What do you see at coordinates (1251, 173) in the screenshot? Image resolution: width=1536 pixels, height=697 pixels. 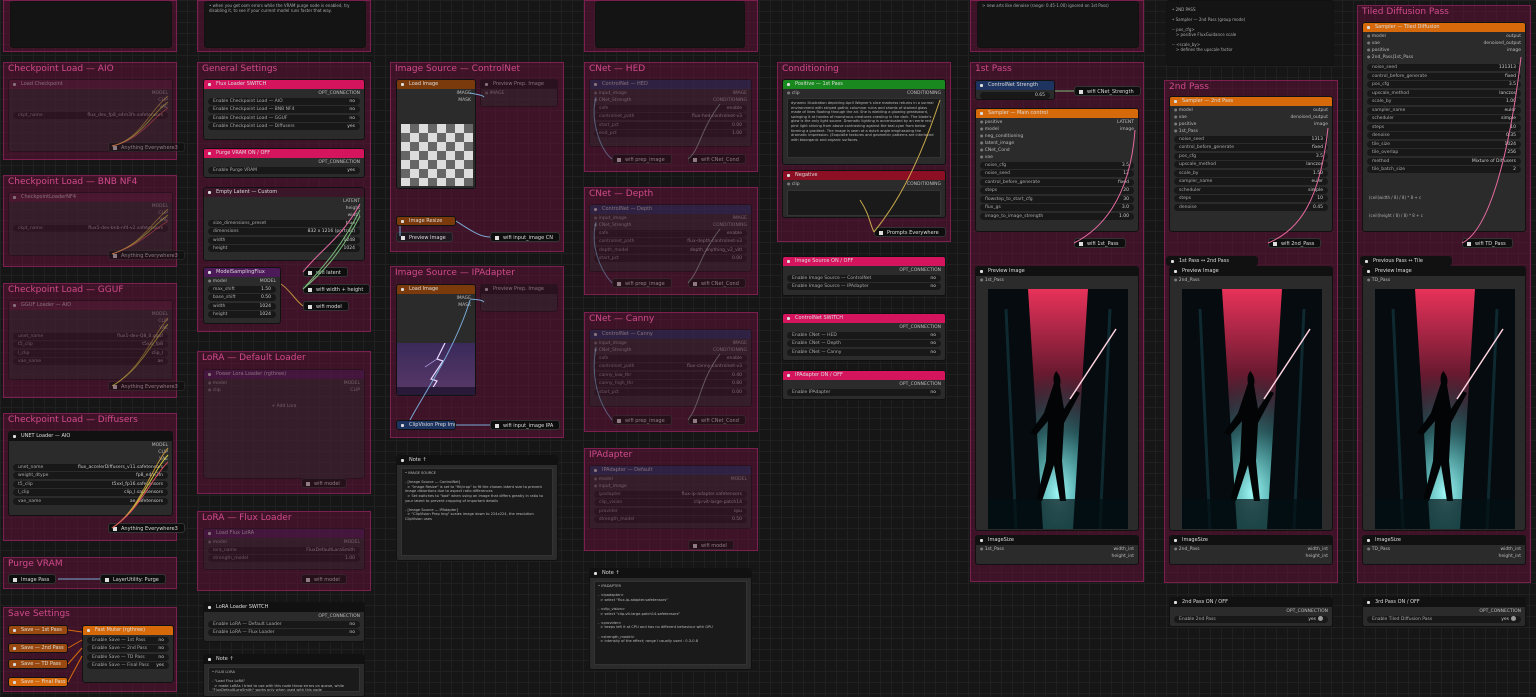 I see `sampler-widget-scale-by: scale_by 1.50` at bounding box center [1251, 173].